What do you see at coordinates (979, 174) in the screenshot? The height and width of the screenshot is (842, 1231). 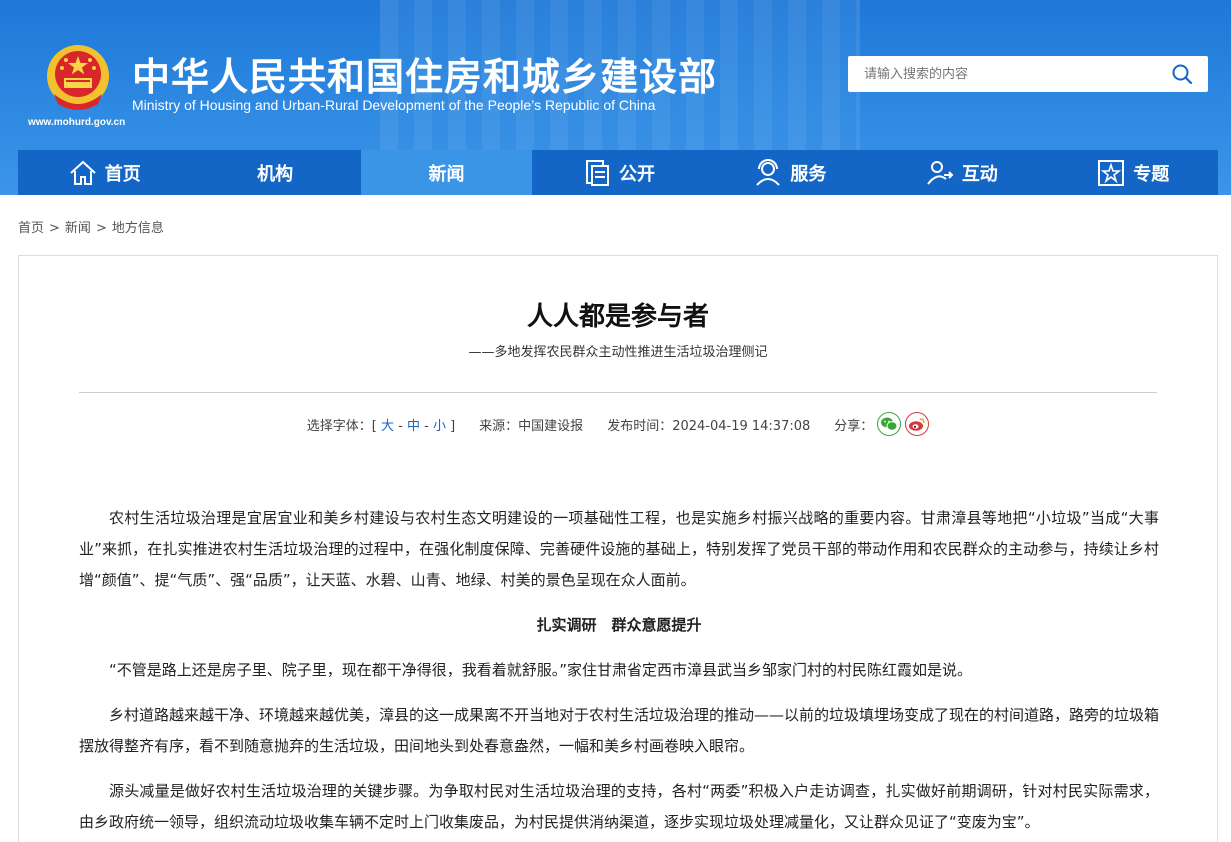 I see `nav-item-label: 互动` at bounding box center [979, 174].